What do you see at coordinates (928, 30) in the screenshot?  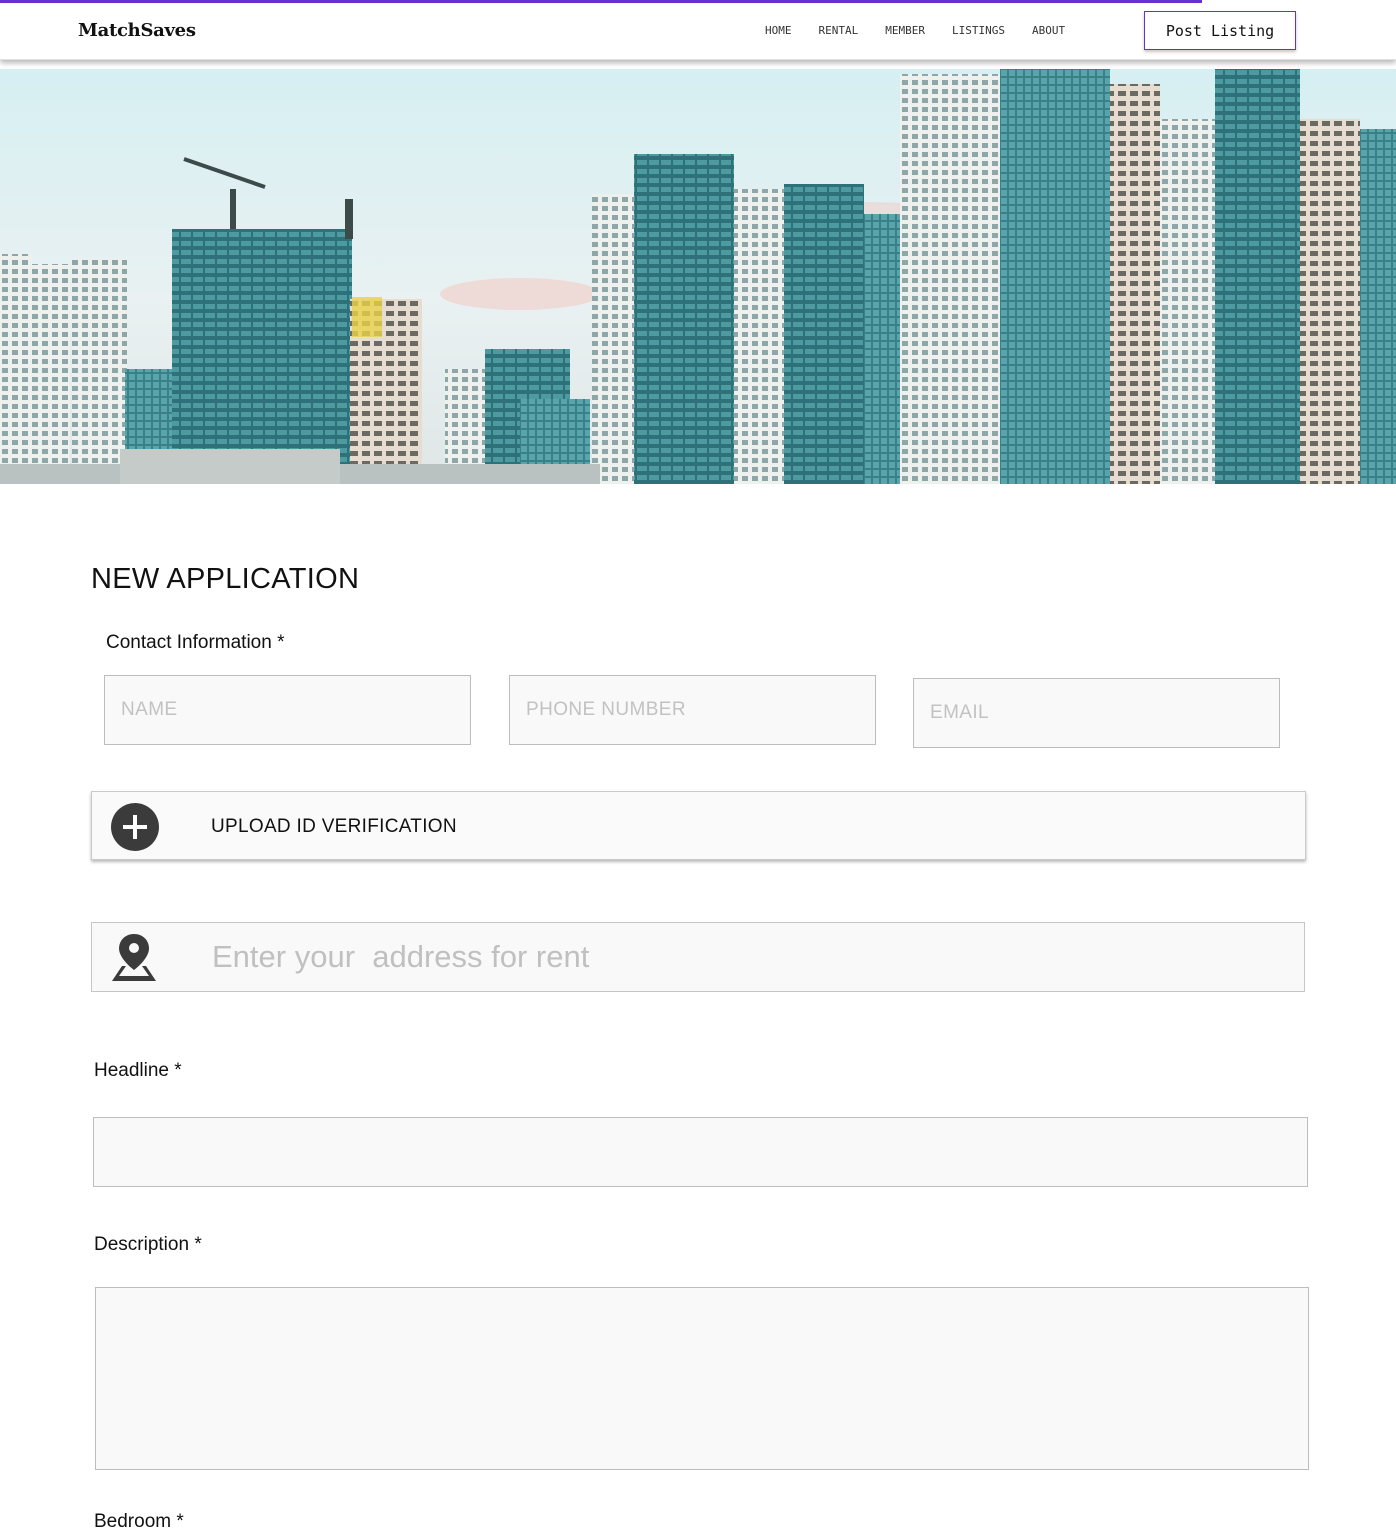 I see `main-nav: HOME RENTAL MEMBER LISTINGS ABOUT` at bounding box center [928, 30].